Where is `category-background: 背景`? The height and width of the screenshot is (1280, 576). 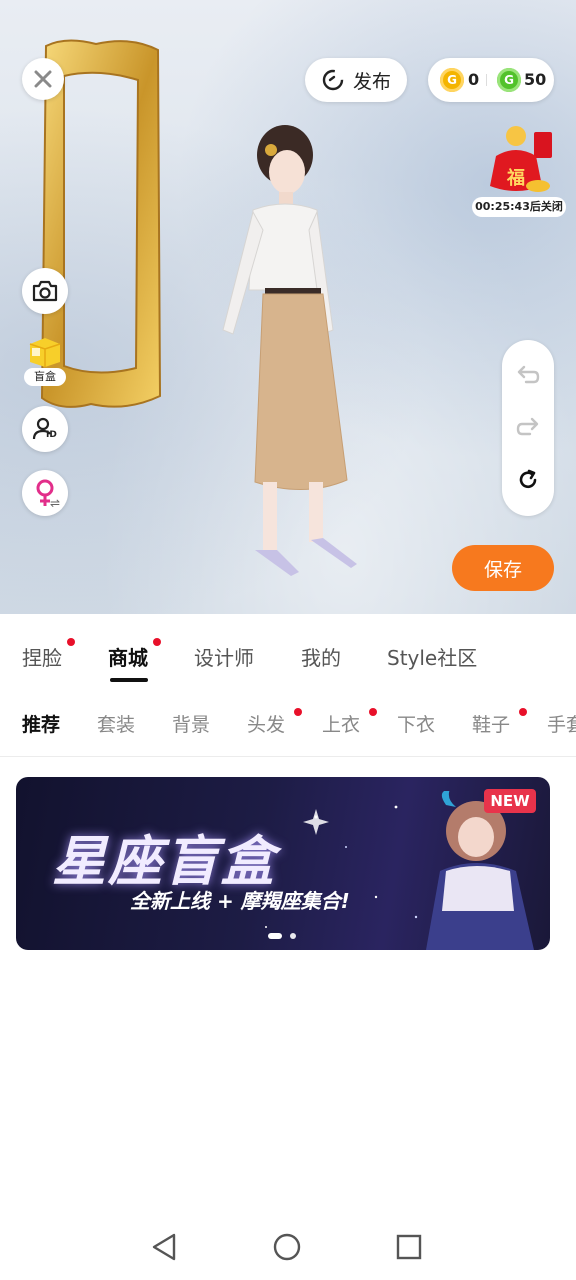 category-background: 背景 is located at coordinates (191, 723).